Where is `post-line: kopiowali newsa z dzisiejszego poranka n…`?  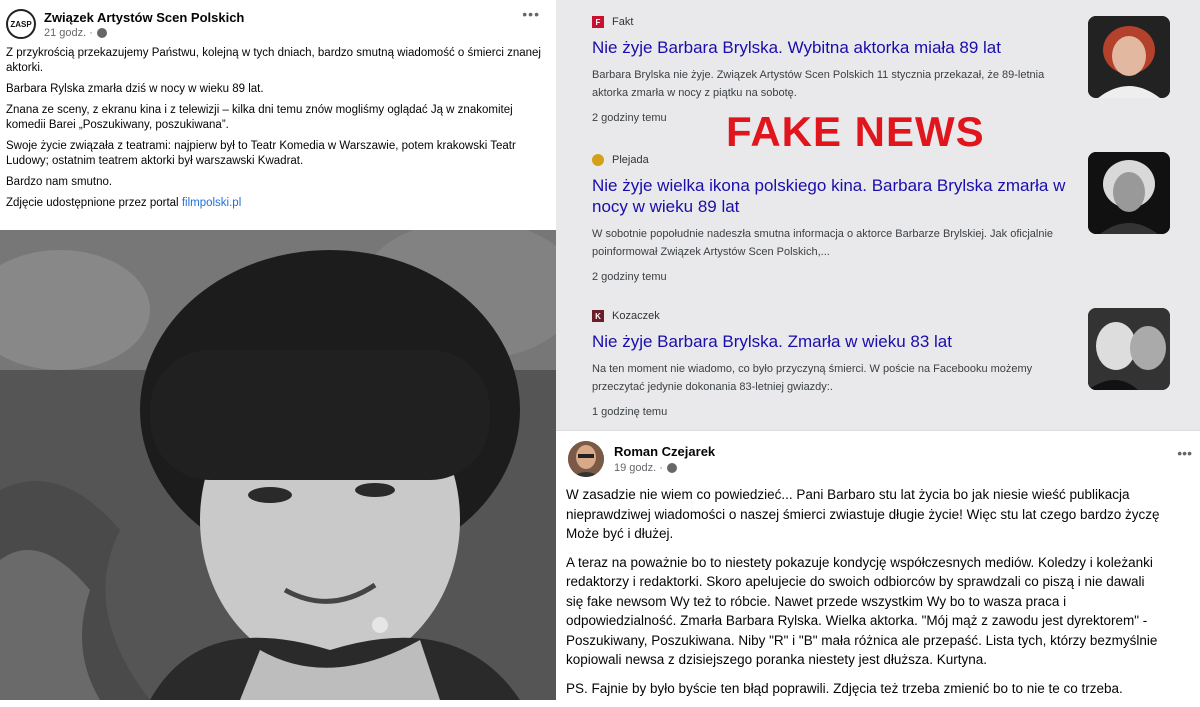
post-line: kopiowali newsa z dzisiejszego poranka n… is located at coordinates (776, 659).